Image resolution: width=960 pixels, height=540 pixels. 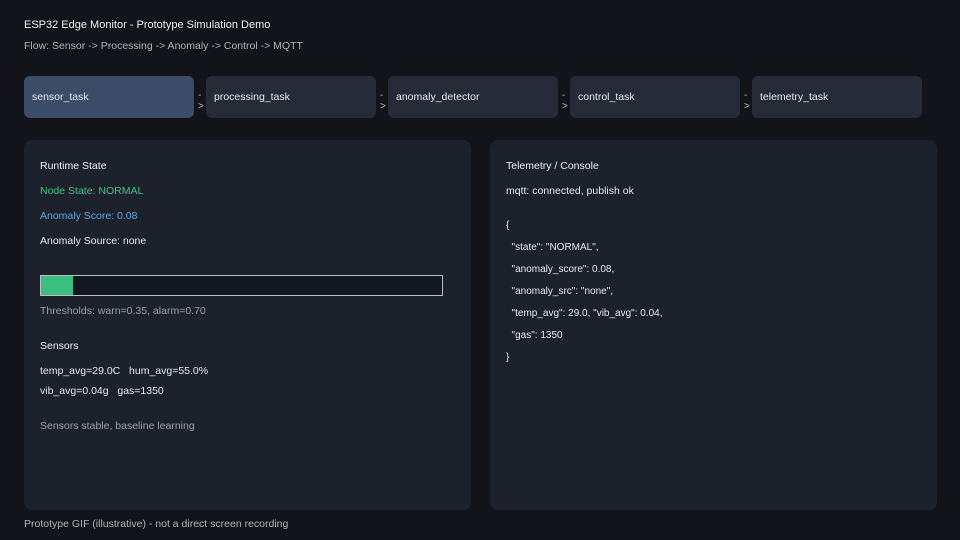 What do you see at coordinates (57, 285) in the screenshot?
I see `anomaly-score-bar-fill` at bounding box center [57, 285].